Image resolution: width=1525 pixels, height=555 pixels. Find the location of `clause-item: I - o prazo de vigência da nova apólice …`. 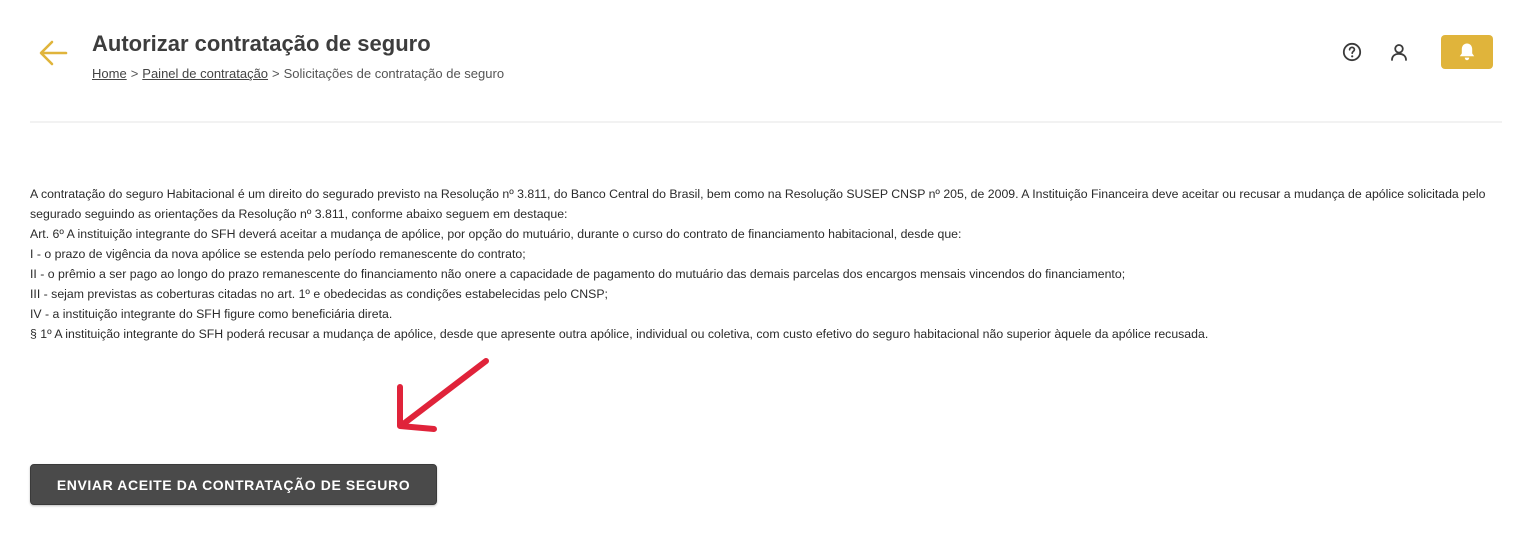

clause-item: I - o prazo de vigência da nova apólice … is located at coordinates (278, 254).